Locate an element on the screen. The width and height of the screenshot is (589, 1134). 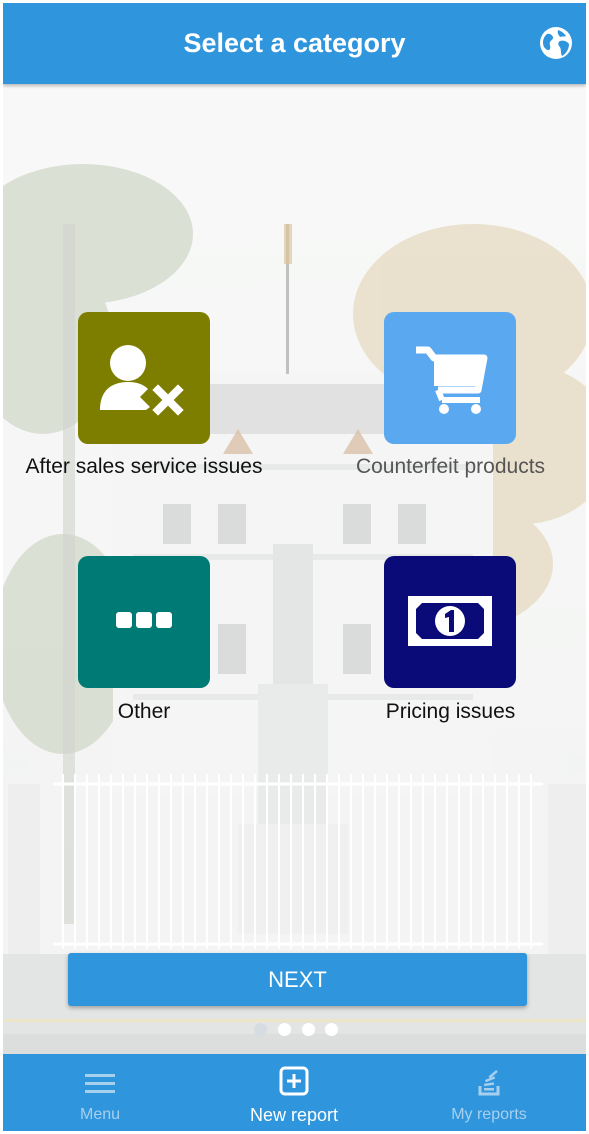
category-counterfeit-tile is located at coordinates (450, 378).